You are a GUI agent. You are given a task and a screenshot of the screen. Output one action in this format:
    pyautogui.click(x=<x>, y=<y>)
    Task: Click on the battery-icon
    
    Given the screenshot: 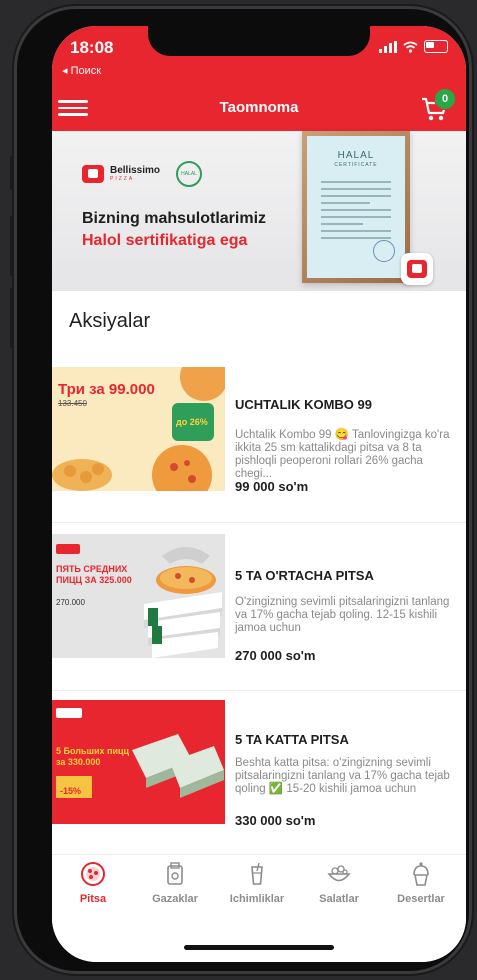 What is the action you would take?
    pyautogui.click(x=436, y=46)
    